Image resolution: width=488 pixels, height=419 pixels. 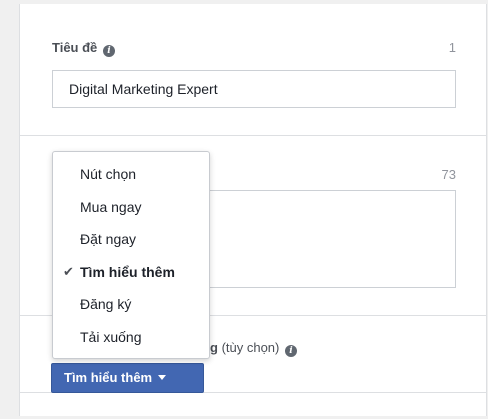 What do you see at coordinates (68, 271) in the screenshot?
I see `checkmark-icon: ✔` at bounding box center [68, 271].